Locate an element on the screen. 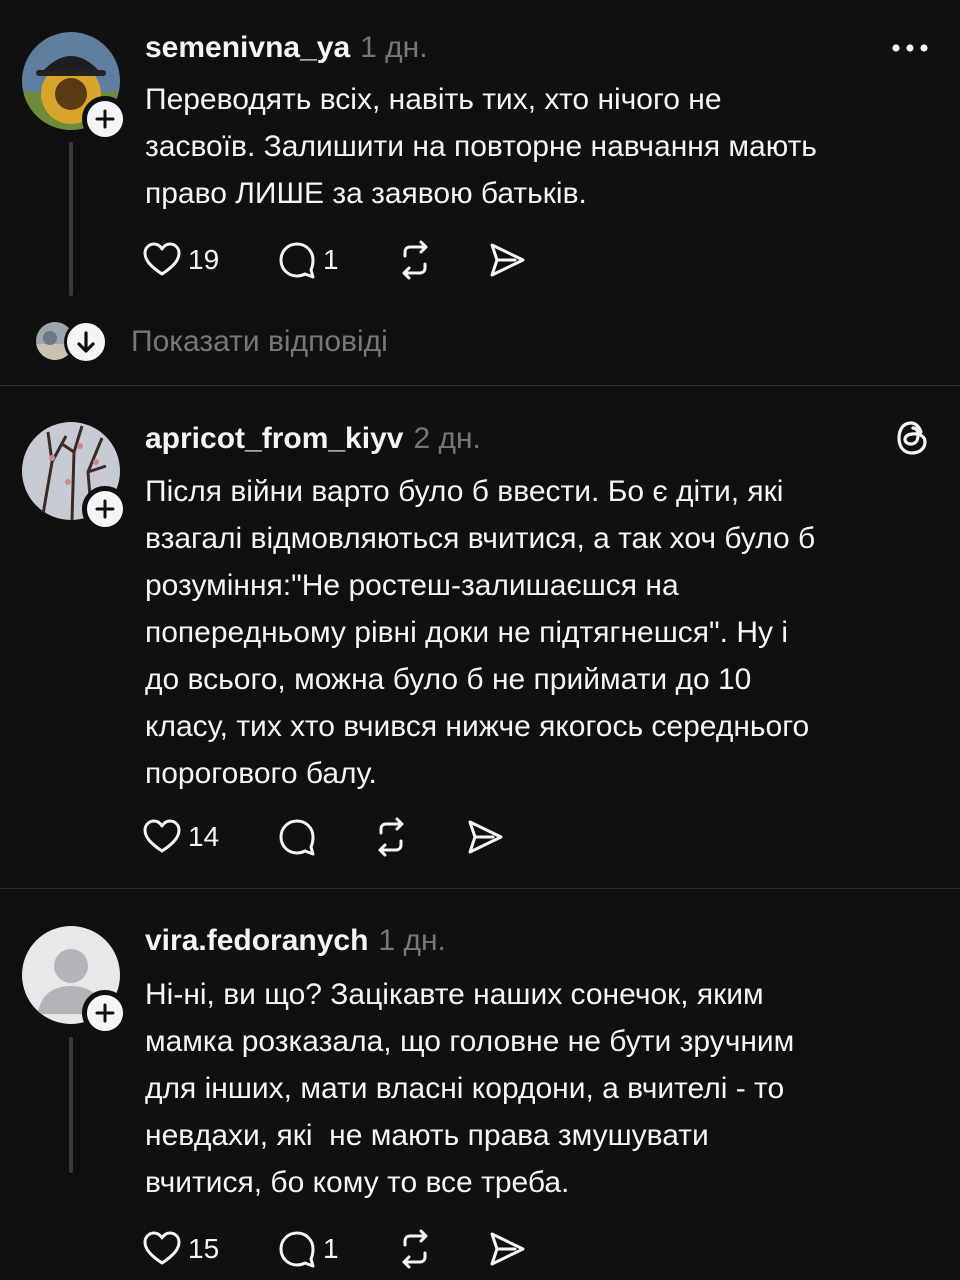  more-horizontal-icon is located at coordinates (910, 48).